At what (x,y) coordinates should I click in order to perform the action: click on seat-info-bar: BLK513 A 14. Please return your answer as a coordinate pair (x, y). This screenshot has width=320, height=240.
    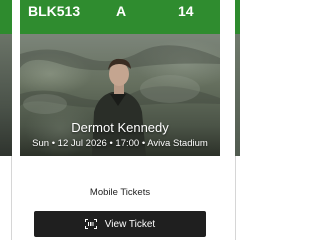
    Looking at the image, I should click on (120, 17).